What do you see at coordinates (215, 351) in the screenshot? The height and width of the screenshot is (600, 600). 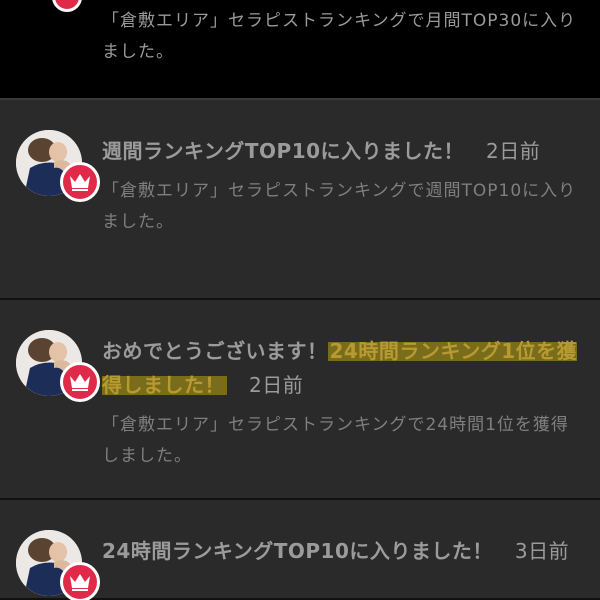 I see `title-prefix: おめでとうございます！` at bounding box center [215, 351].